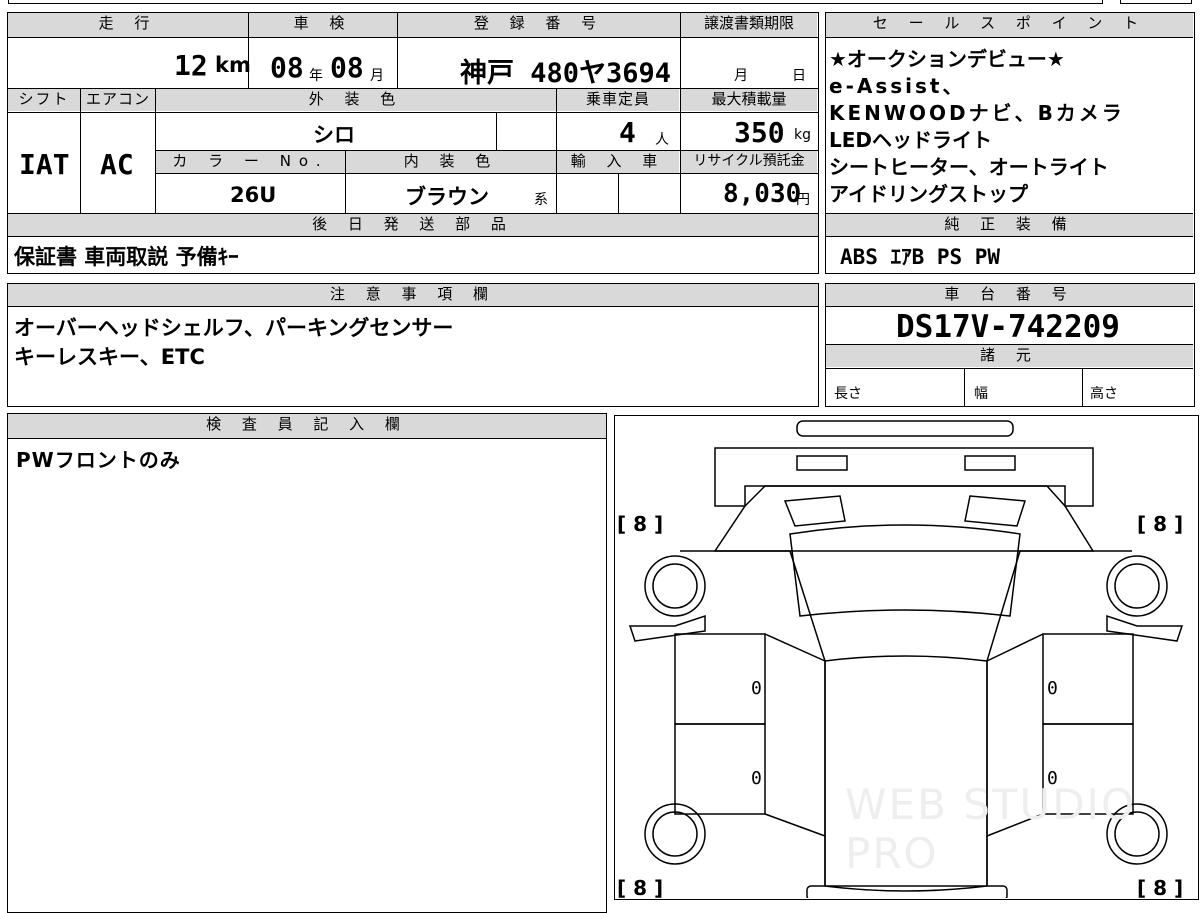  Describe the element at coordinates (233, 65) in the screenshot. I see `mileage-unit: km` at that location.